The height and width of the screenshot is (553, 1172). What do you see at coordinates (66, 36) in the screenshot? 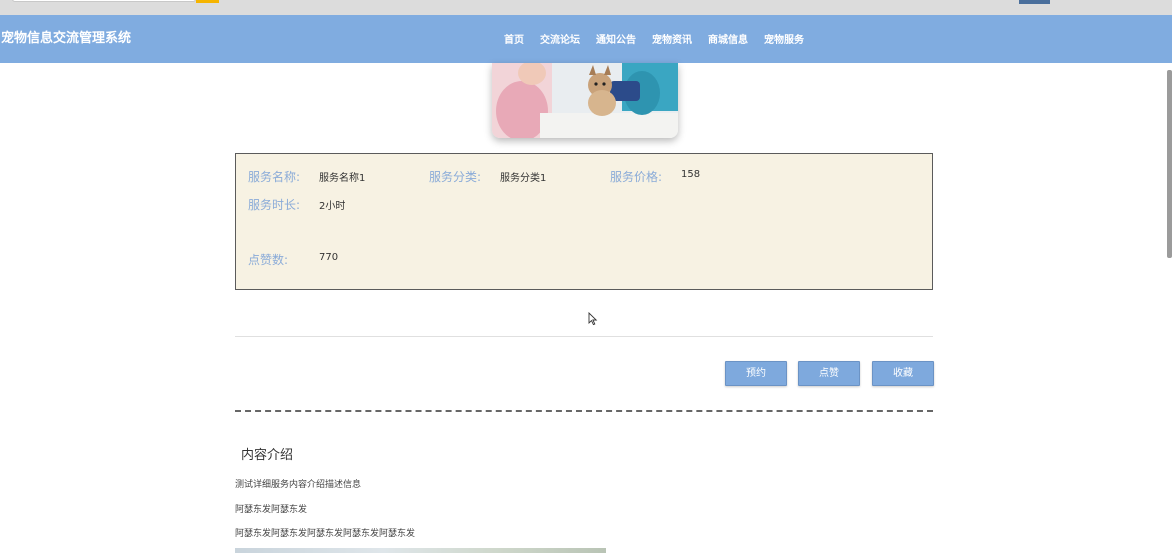
I see `site-logo: 宠物信息交流管理系统` at bounding box center [66, 36].